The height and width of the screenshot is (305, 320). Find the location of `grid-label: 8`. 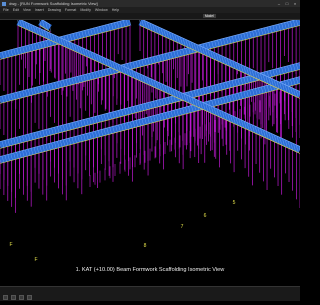

grid-label: 8 is located at coordinates (145, 246).